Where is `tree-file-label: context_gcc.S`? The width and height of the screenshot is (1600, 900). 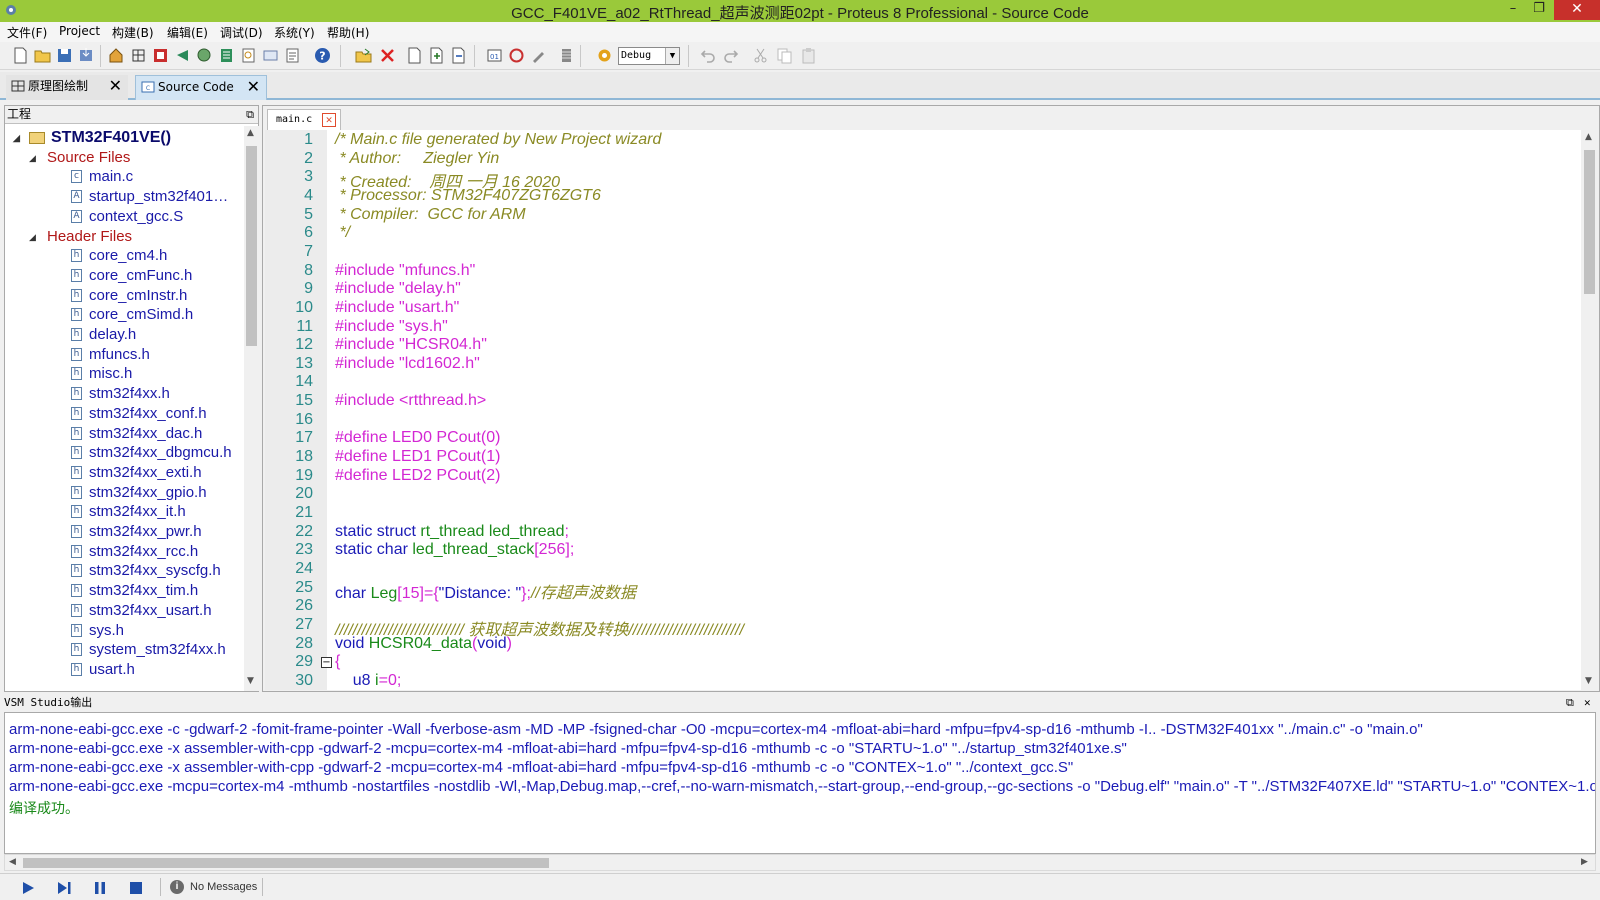
tree-file-label: context_gcc.S is located at coordinates (136, 216).